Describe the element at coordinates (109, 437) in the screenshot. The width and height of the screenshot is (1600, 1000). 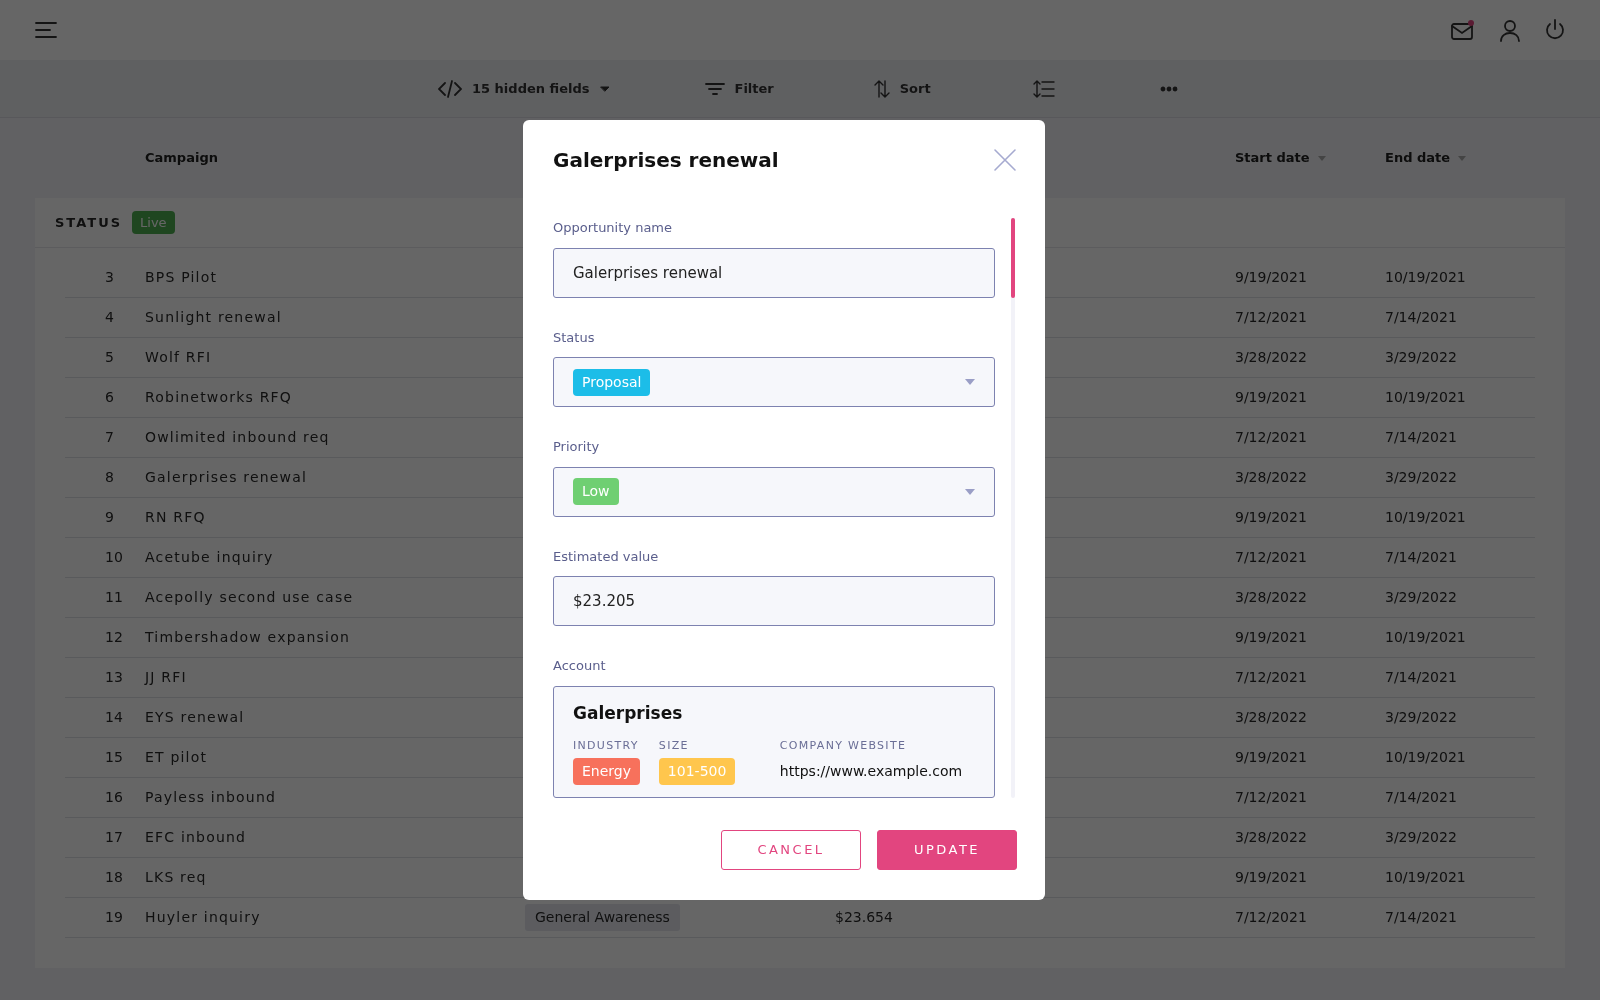
I see `row-number: 7` at that location.